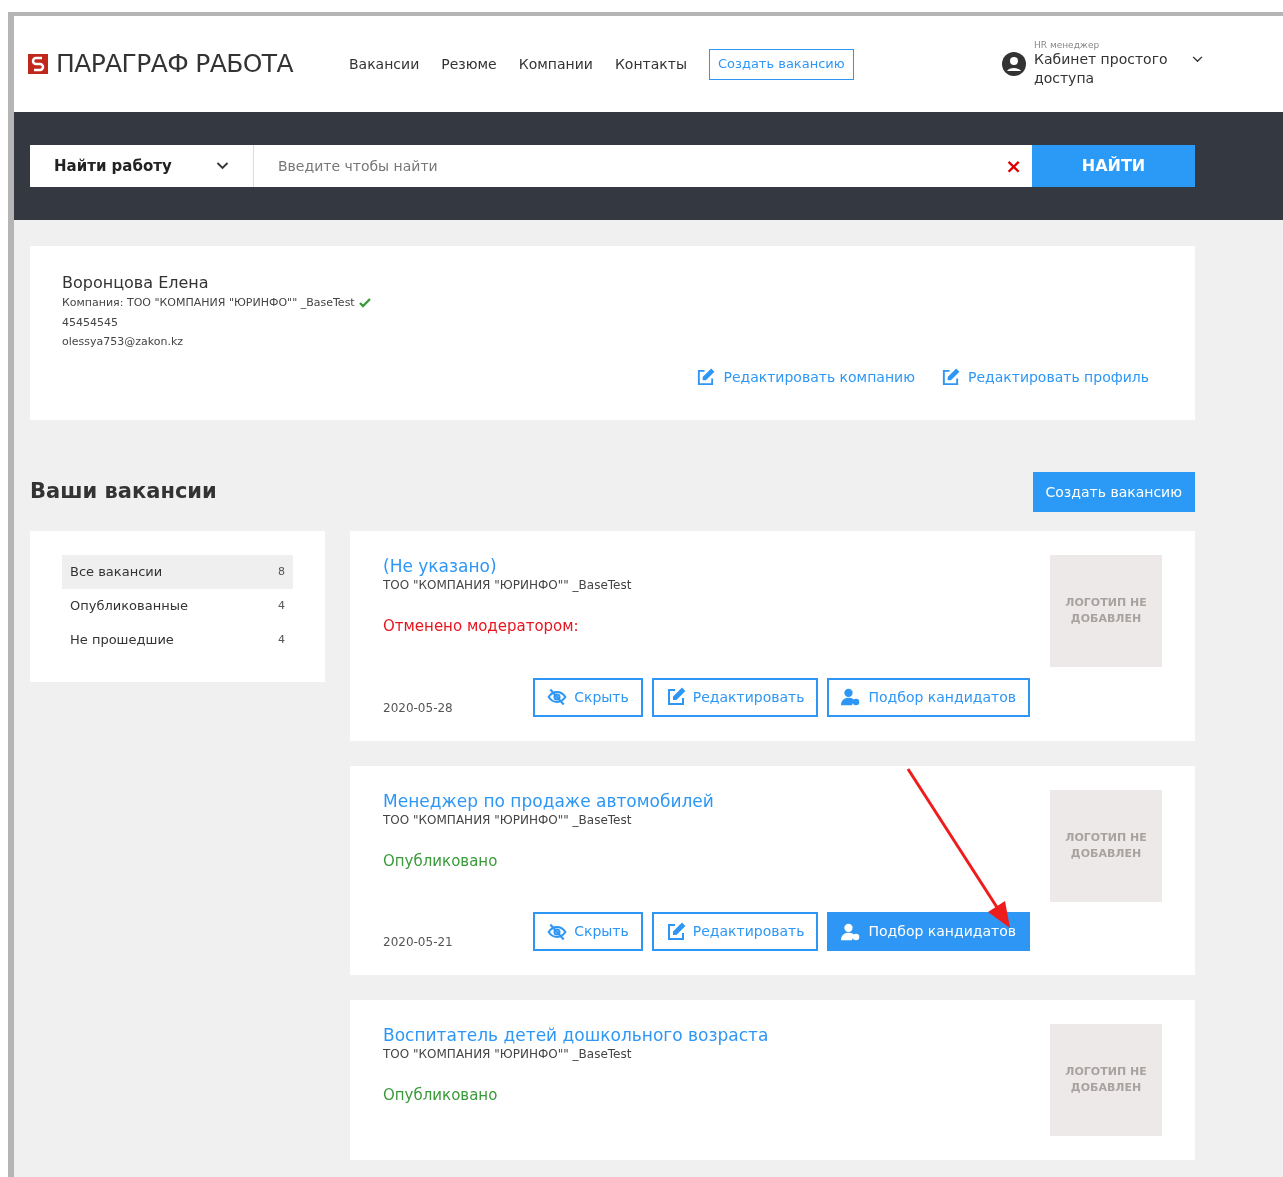 The image size is (1283, 1177). I want to click on search-field: Введите чтобы найти, so click(630, 166).